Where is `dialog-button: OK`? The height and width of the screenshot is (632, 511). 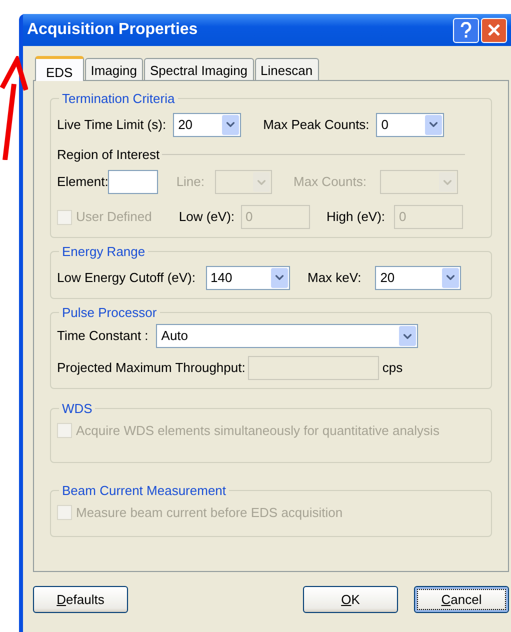 dialog-button: OK is located at coordinates (350, 599).